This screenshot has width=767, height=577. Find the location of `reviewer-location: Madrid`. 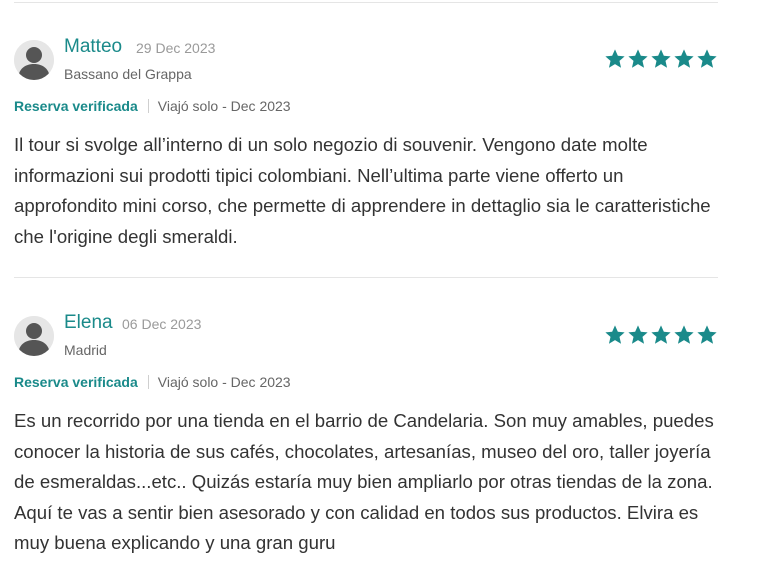

reviewer-location: Madrid is located at coordinates (85, 350).